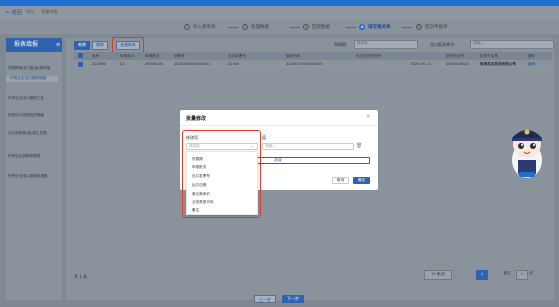 Image resolution: width=559 pixels, height=307 pixels. What do you see at coordinates (469, 274) in the screenshot?
I see `prev-page-icon: ‹` at bounding box center [469, 274].